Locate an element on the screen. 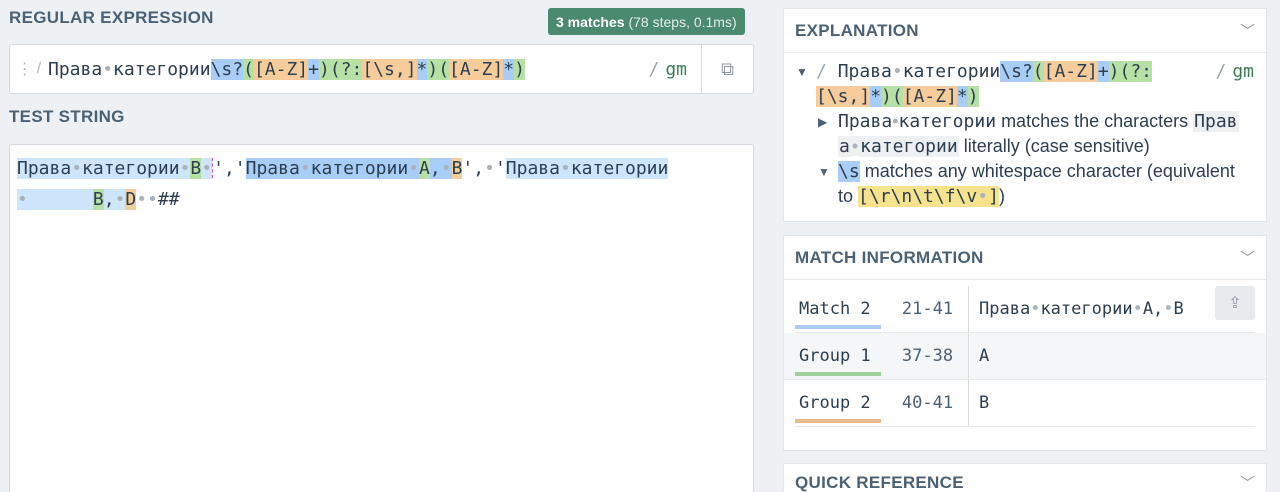 This screenshot has height=492, width=1280. match-1-word-2: категории is located at coordinates (131, 168).